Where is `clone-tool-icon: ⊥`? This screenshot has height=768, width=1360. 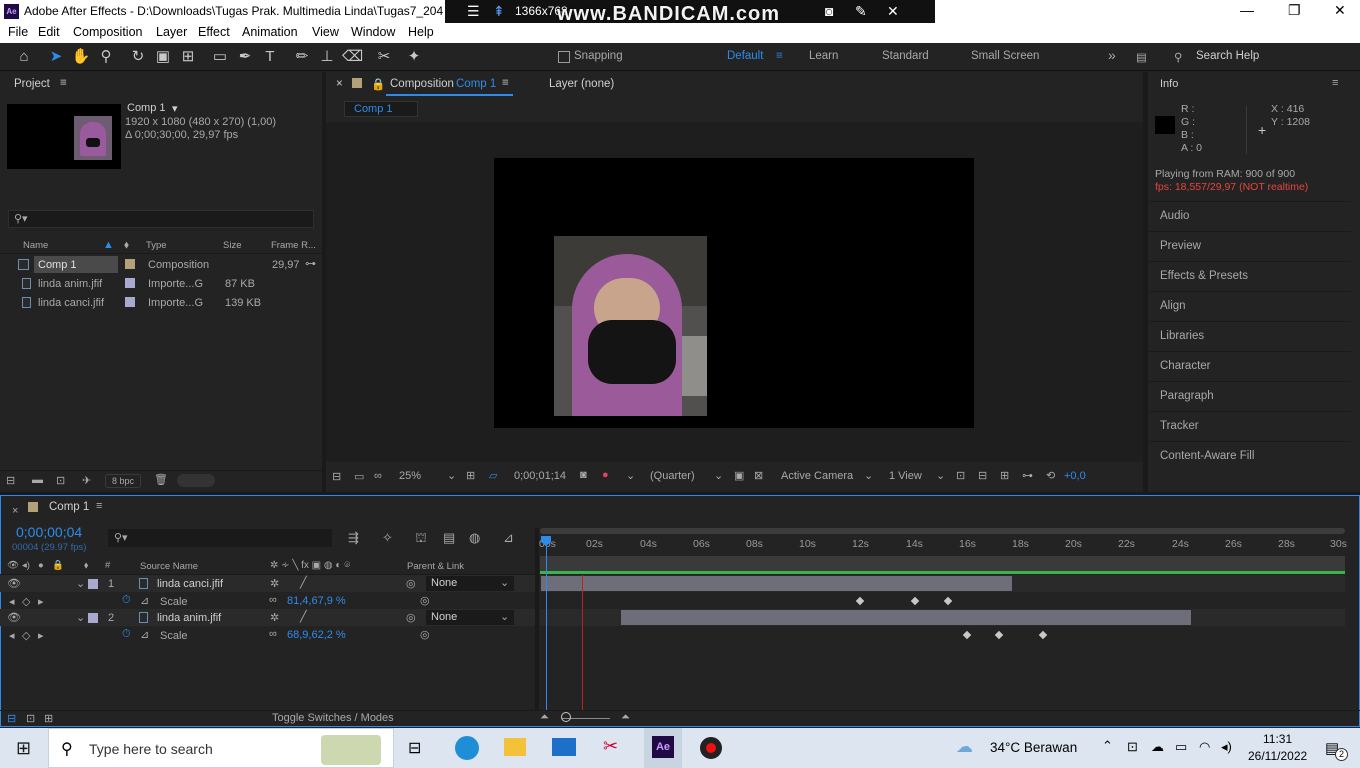
clone-tool-icon: ⊥ is located at coordinates (327, 57).